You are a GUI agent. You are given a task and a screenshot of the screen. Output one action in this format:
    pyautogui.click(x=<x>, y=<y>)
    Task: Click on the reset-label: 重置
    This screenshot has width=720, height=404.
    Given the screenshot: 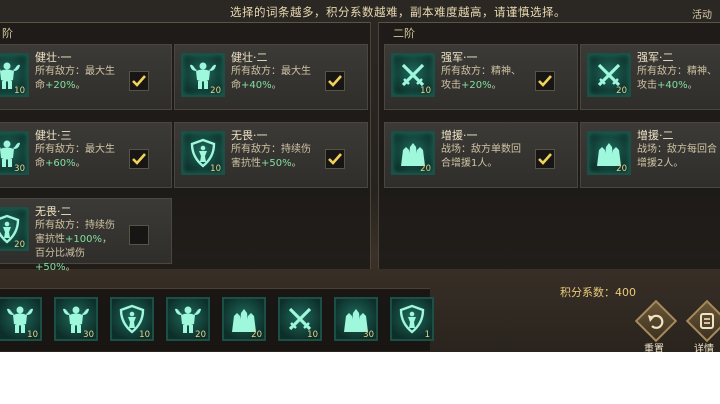 What is the action you would take?
    pyautogui.click(x=654, y=348)
    